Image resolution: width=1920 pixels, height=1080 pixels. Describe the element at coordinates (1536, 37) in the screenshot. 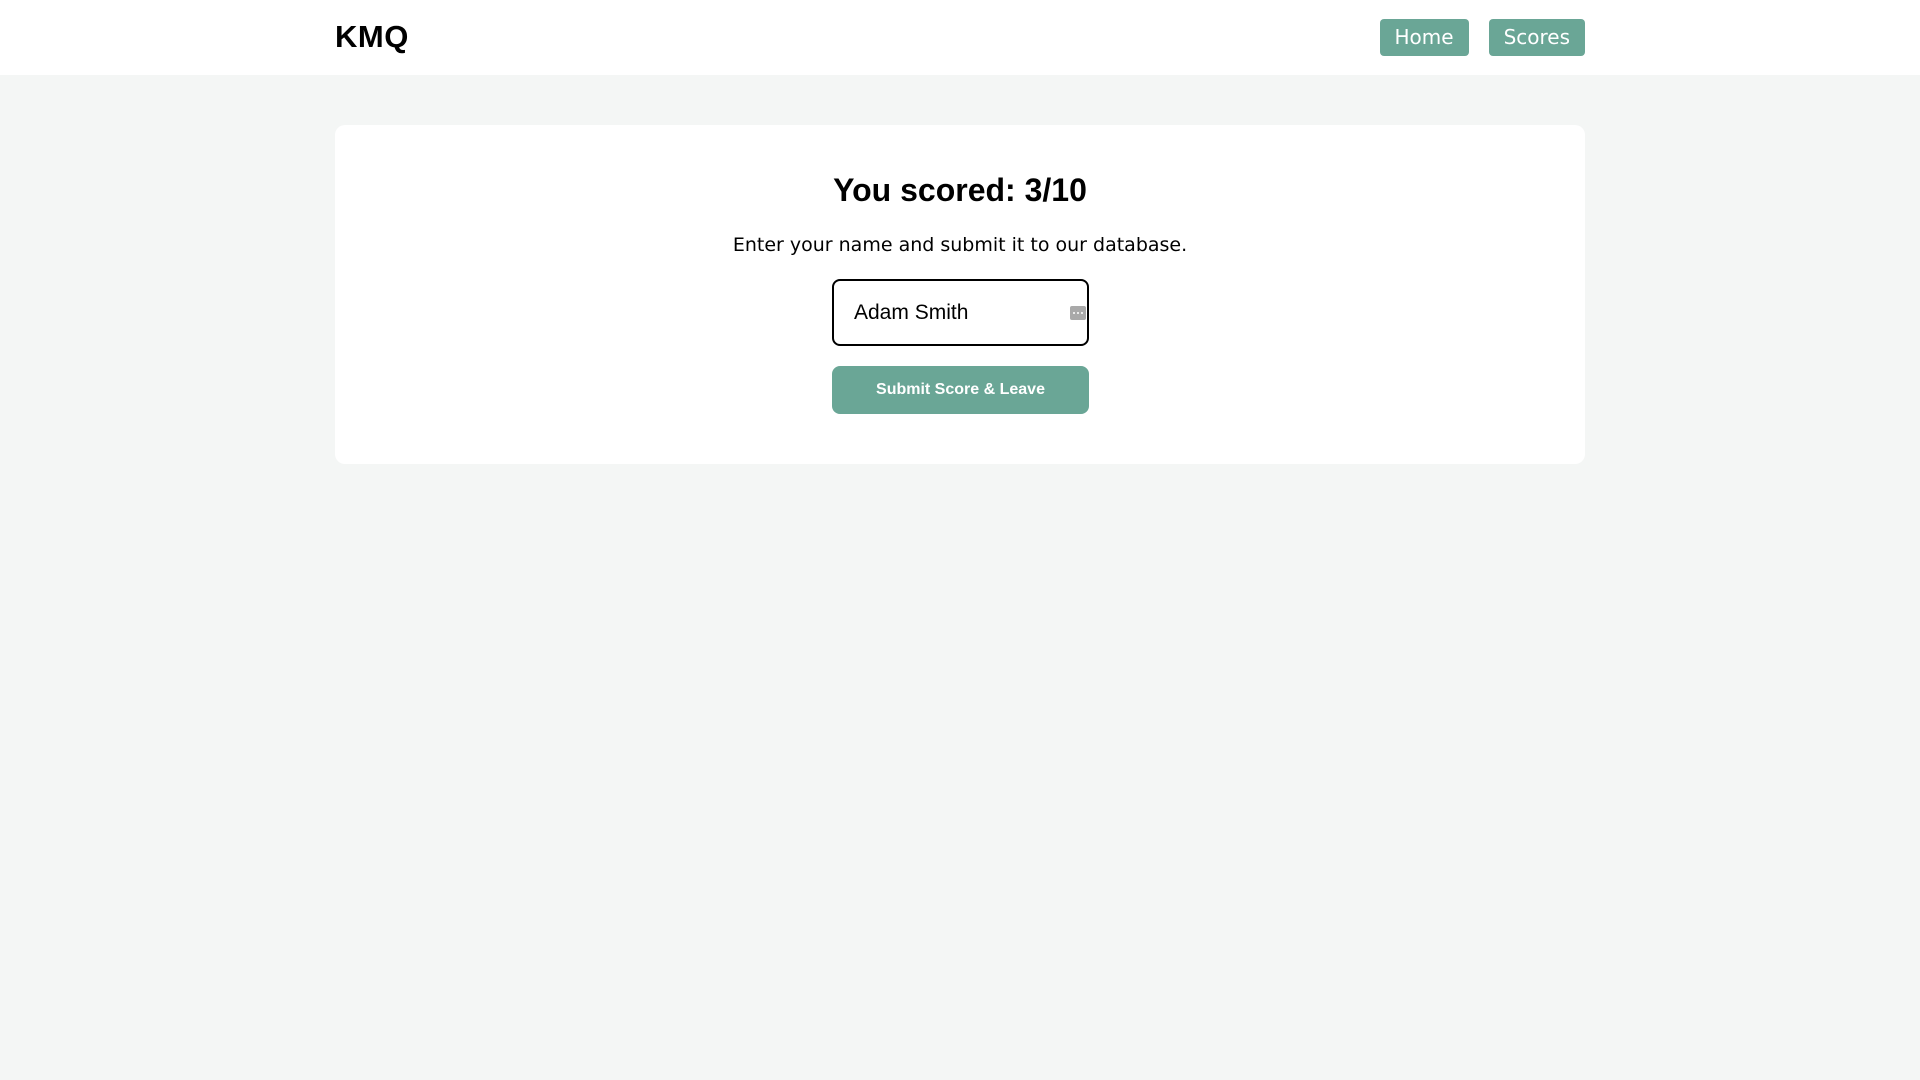

I see `scores-nav-button: Scores` at that location.